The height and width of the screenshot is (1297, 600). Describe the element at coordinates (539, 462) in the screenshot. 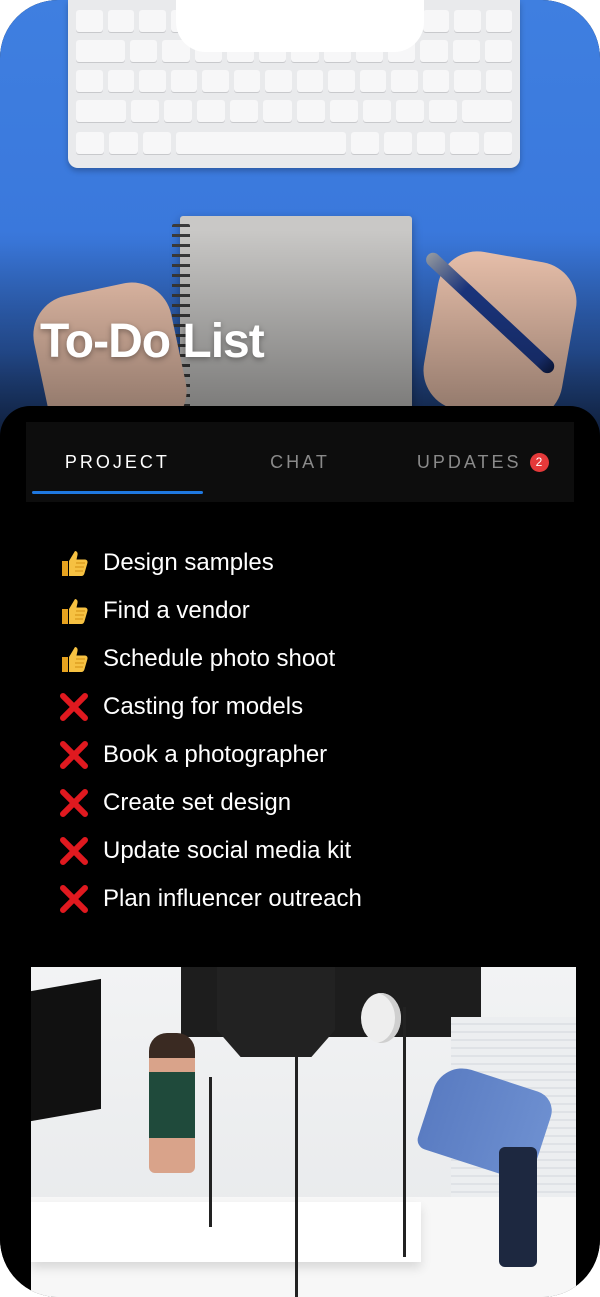

I see `notification-badge: 2` at that location.